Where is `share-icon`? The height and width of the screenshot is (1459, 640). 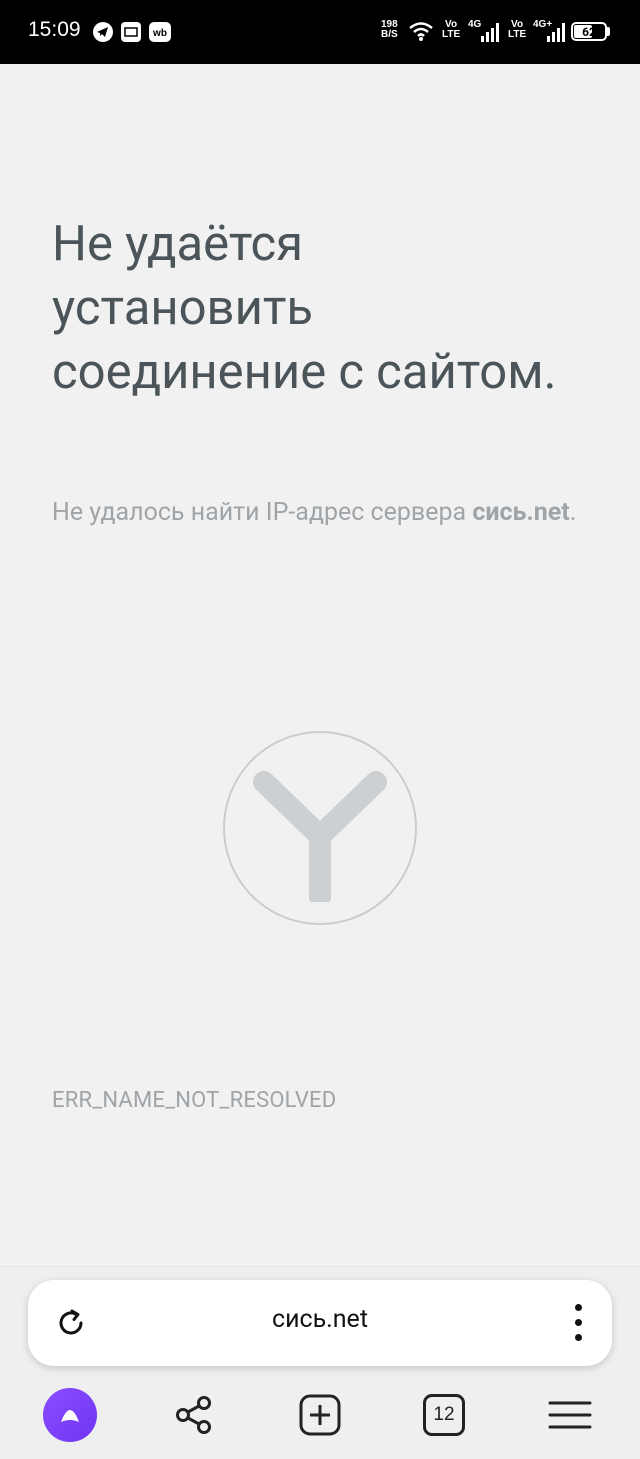 share-icon is located at coordinates (193, 1415).